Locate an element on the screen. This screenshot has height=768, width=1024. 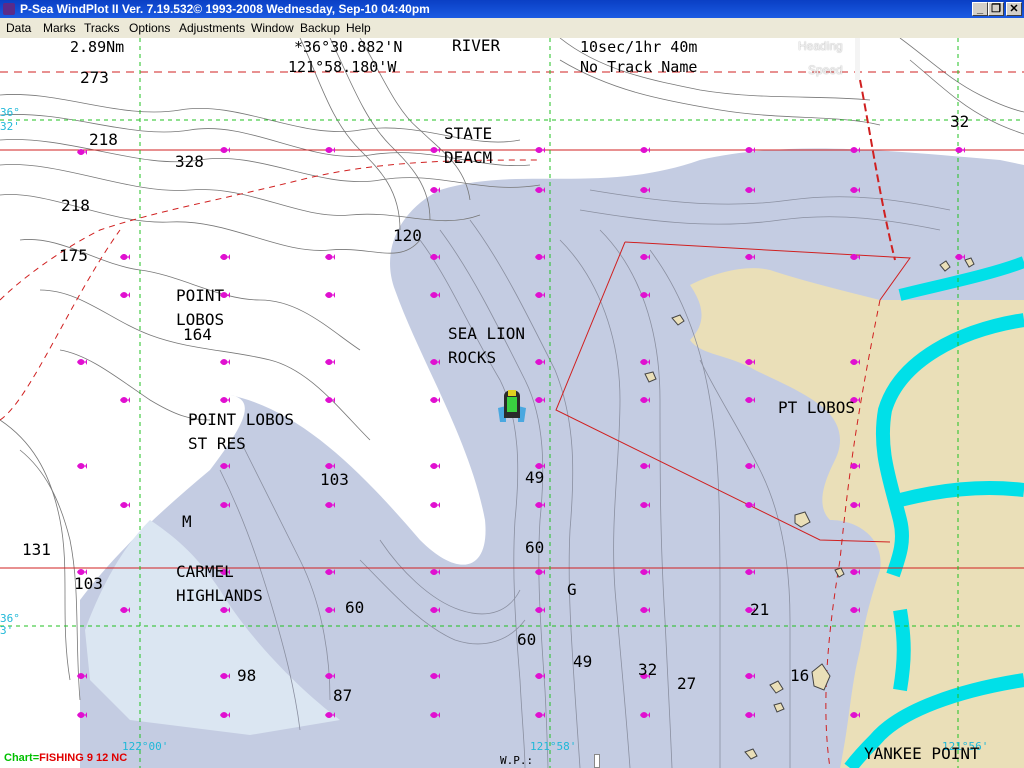
restore-button: ❐ is located at coordinates (996, 9).